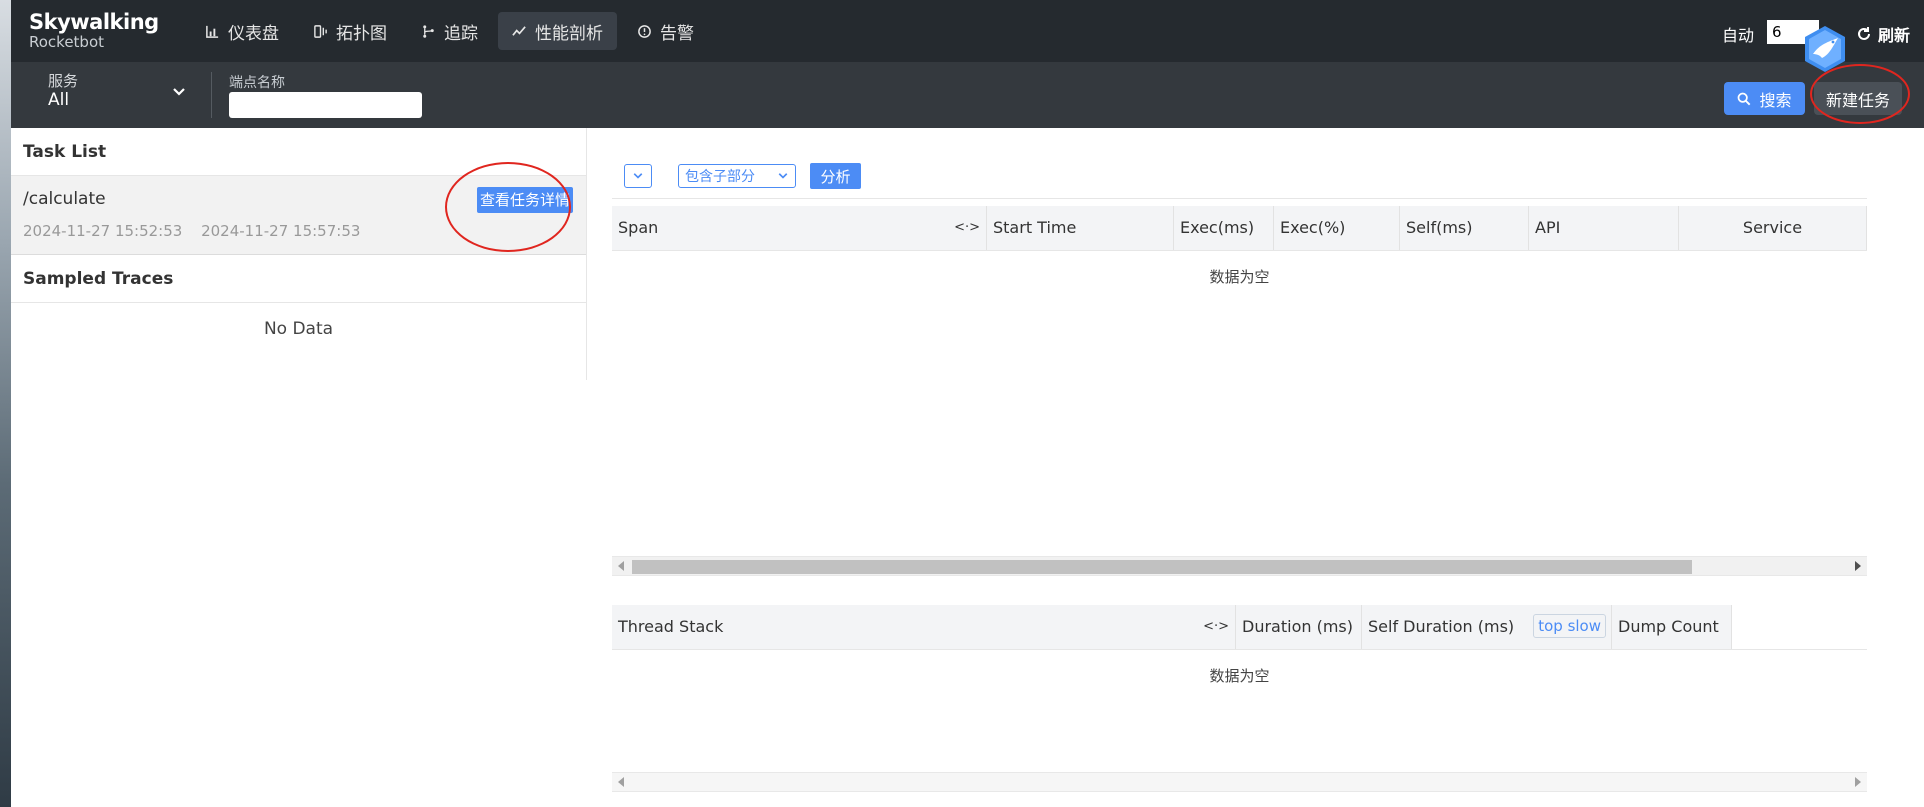  Describe the element at coordinates (320, 31) in the screenshot. I see `topology-icon` at that location.